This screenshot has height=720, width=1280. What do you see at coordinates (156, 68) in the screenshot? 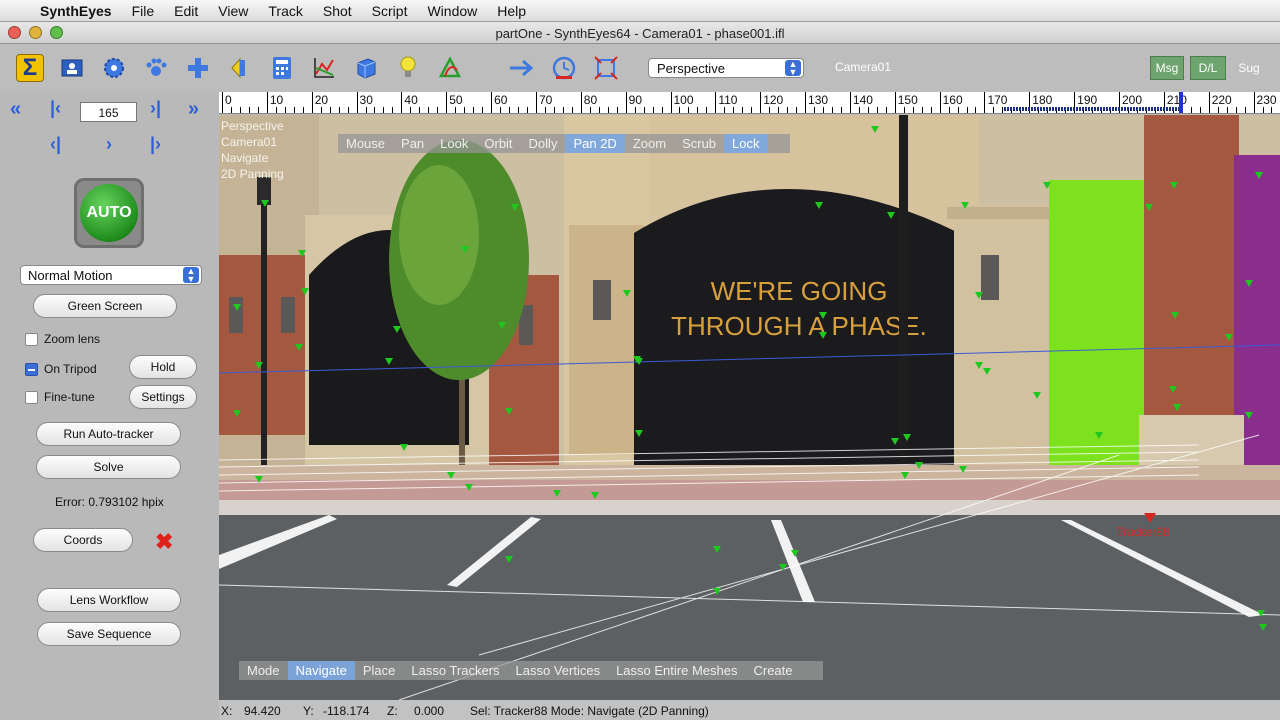
I see `tracking-paw-icon` at bounding box center [156, 68].